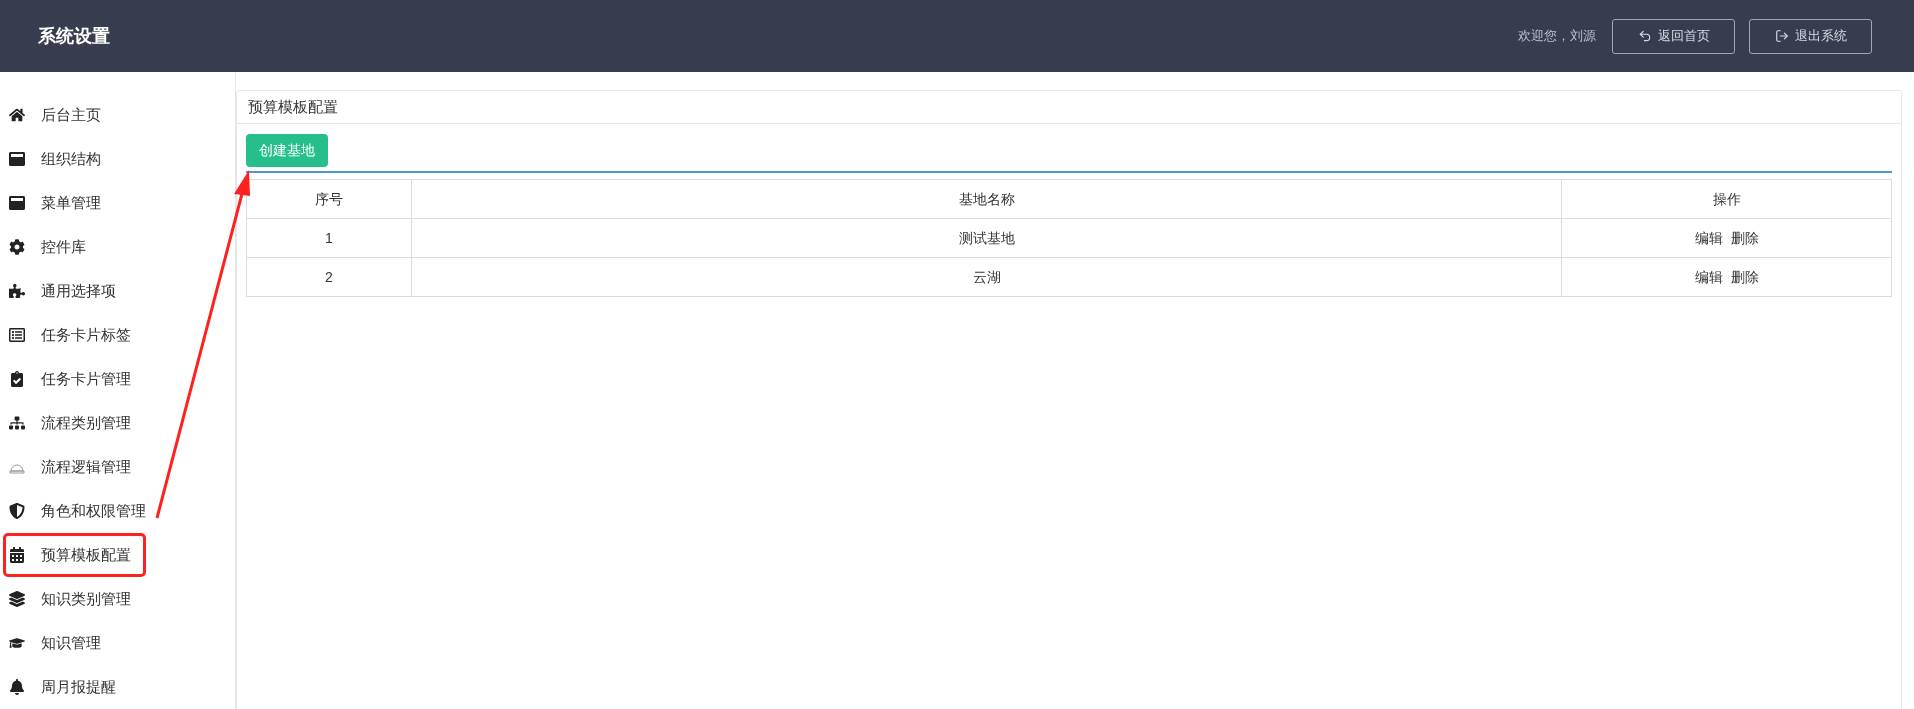 The image size is (1914, 709). I want to click on list-icon, so click(17, 335).